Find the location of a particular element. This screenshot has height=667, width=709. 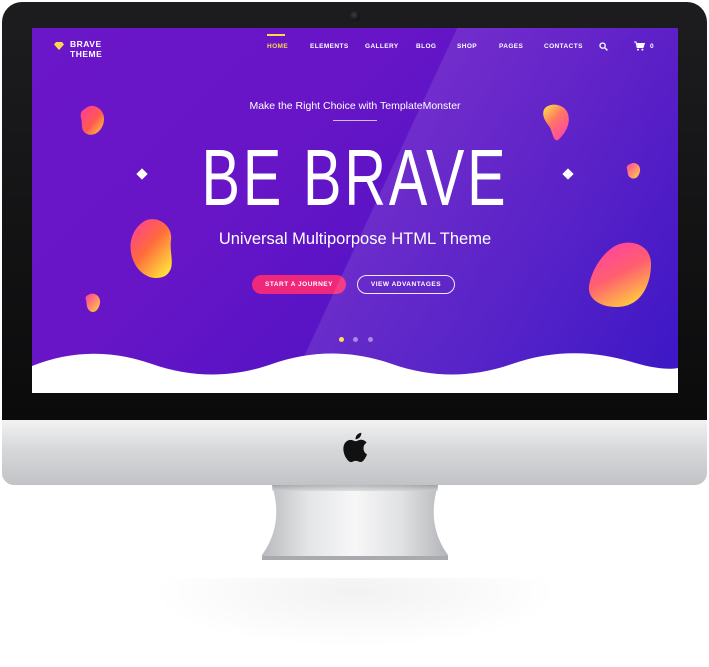

tagline-divider is located at coordinates (355, 120).